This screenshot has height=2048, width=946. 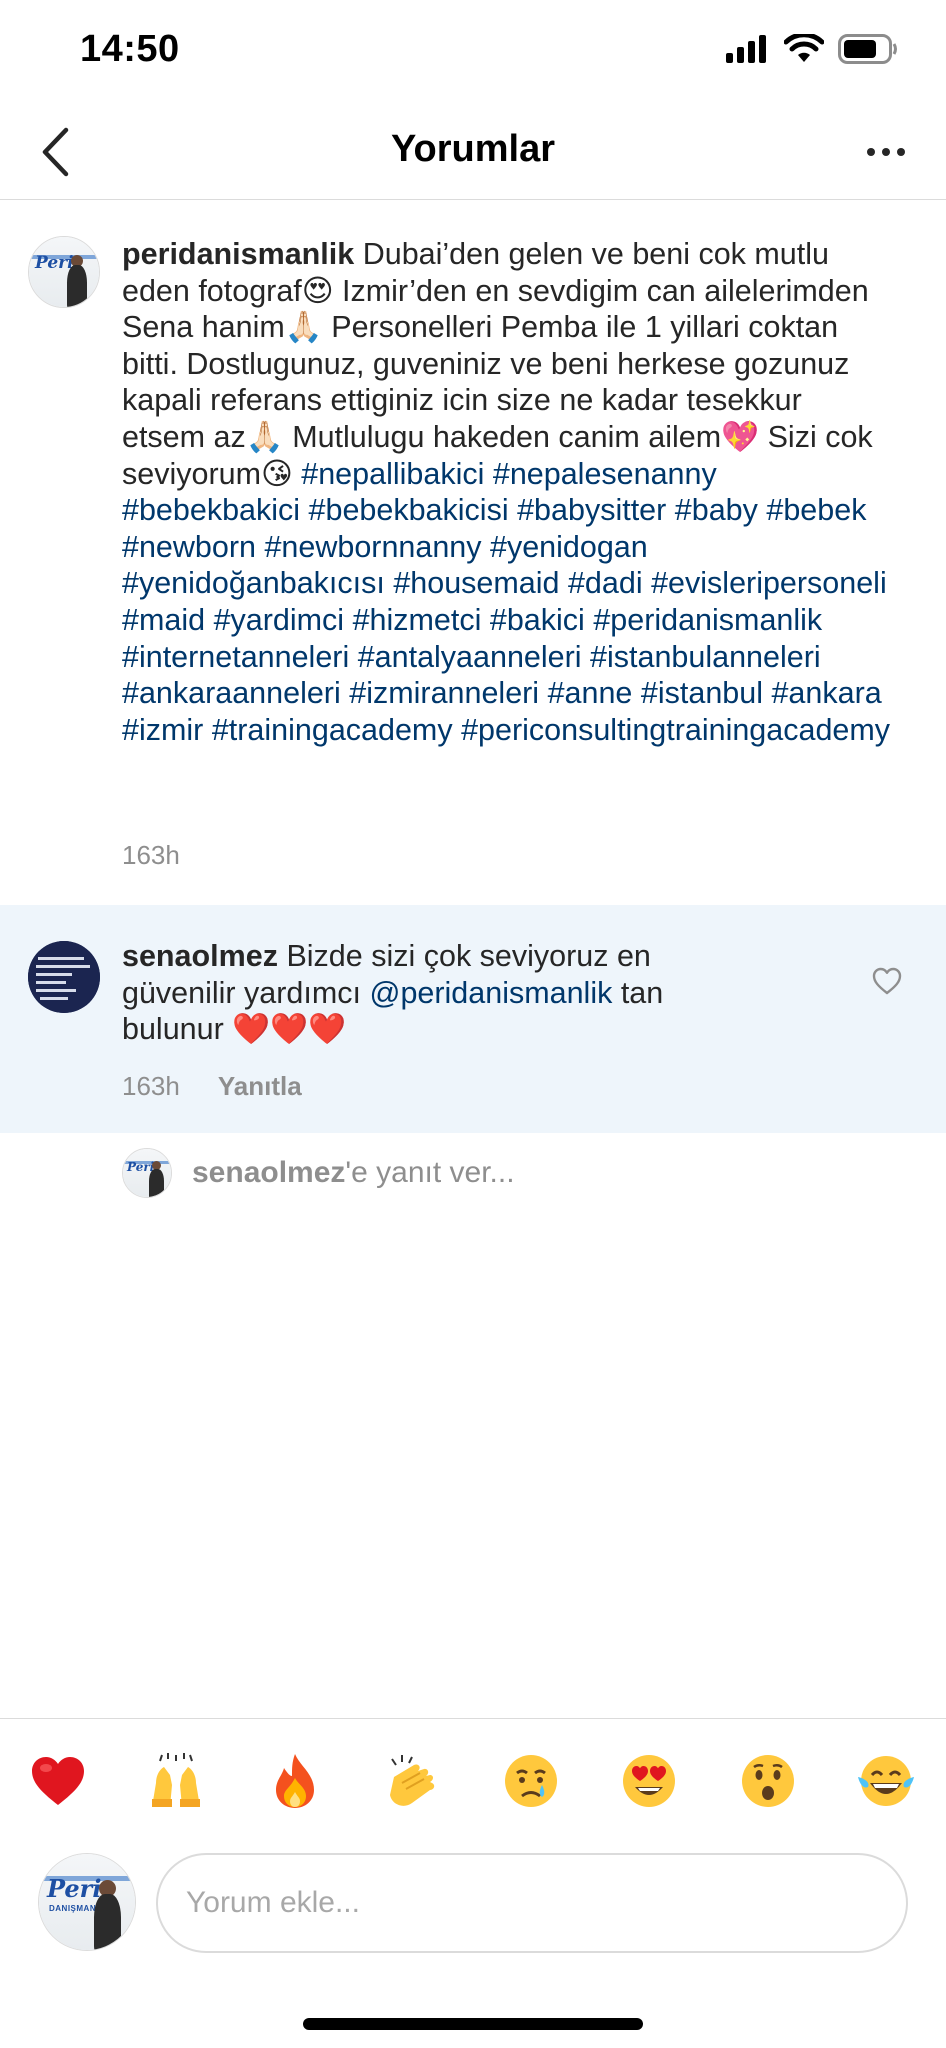 I want to click on signal-icon, so click(x=746, y=49).